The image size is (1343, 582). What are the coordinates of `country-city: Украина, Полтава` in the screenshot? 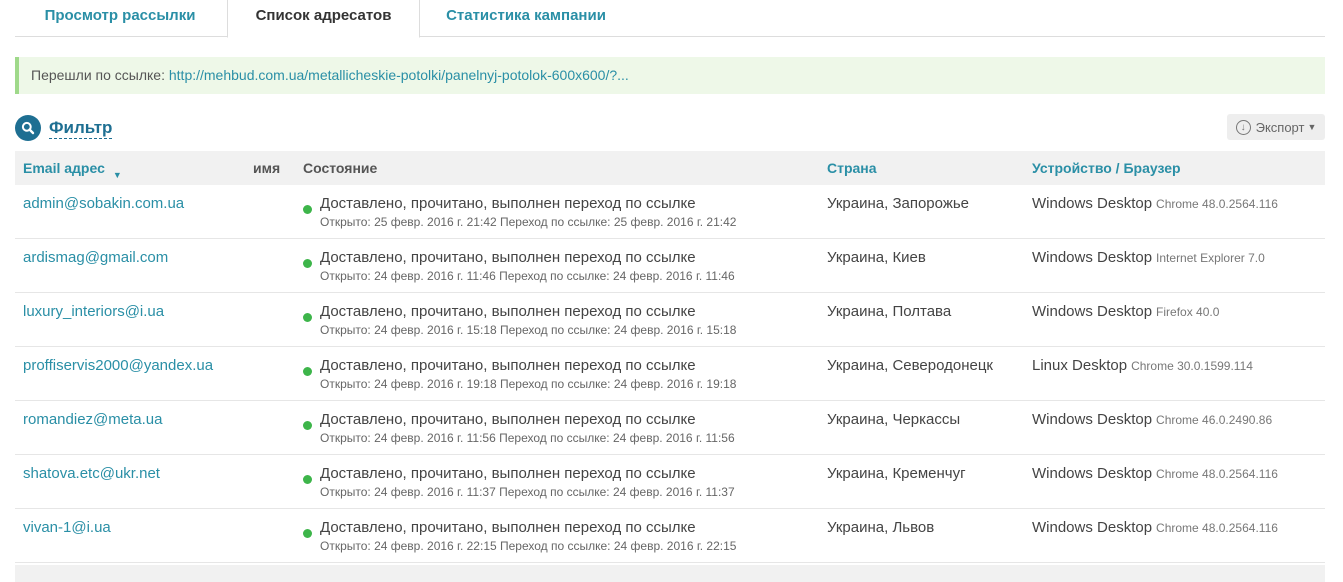 It's located at (889, 311).